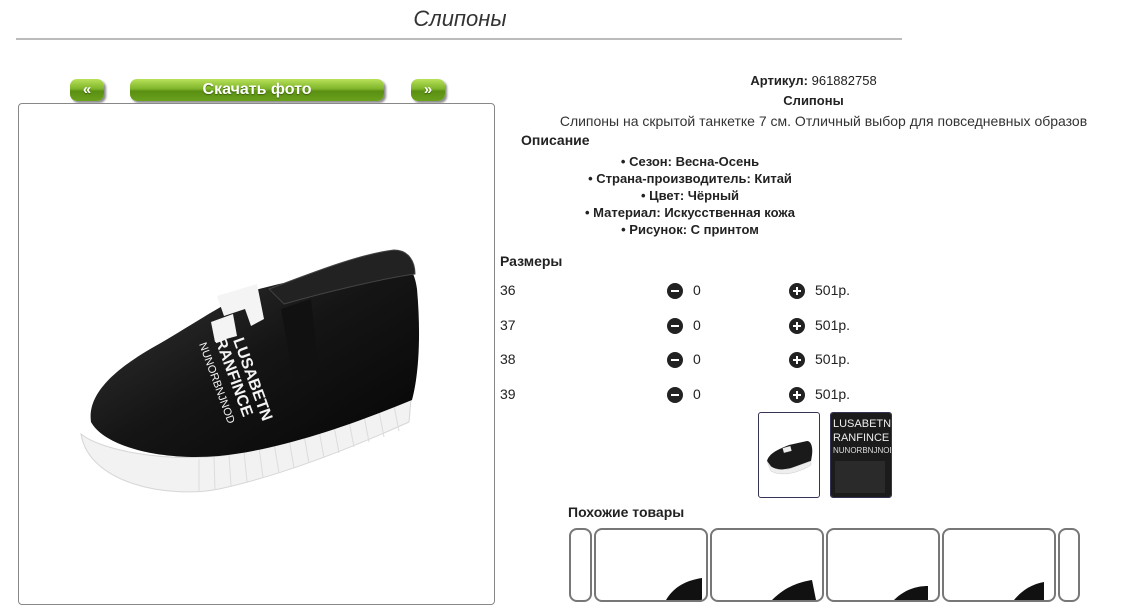 This screenshot has height=608, width=1127. What do you see at coordinates (459, 39) in the screenshot?
I see `title-divider` at bounding box center [459, 39].